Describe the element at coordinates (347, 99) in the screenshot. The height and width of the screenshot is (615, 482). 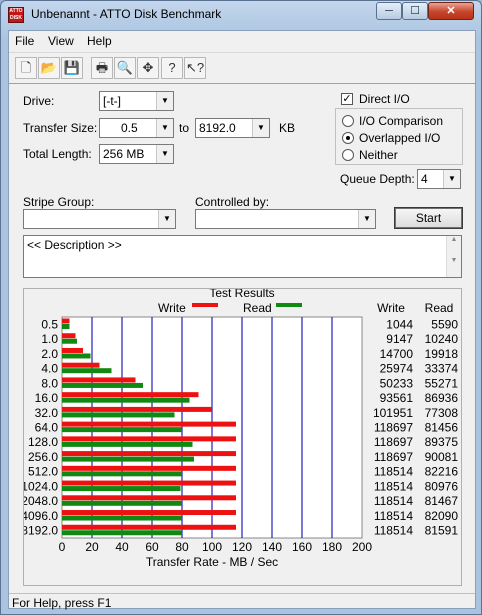
I see `direct-io-checkbox: ✓` at that location.